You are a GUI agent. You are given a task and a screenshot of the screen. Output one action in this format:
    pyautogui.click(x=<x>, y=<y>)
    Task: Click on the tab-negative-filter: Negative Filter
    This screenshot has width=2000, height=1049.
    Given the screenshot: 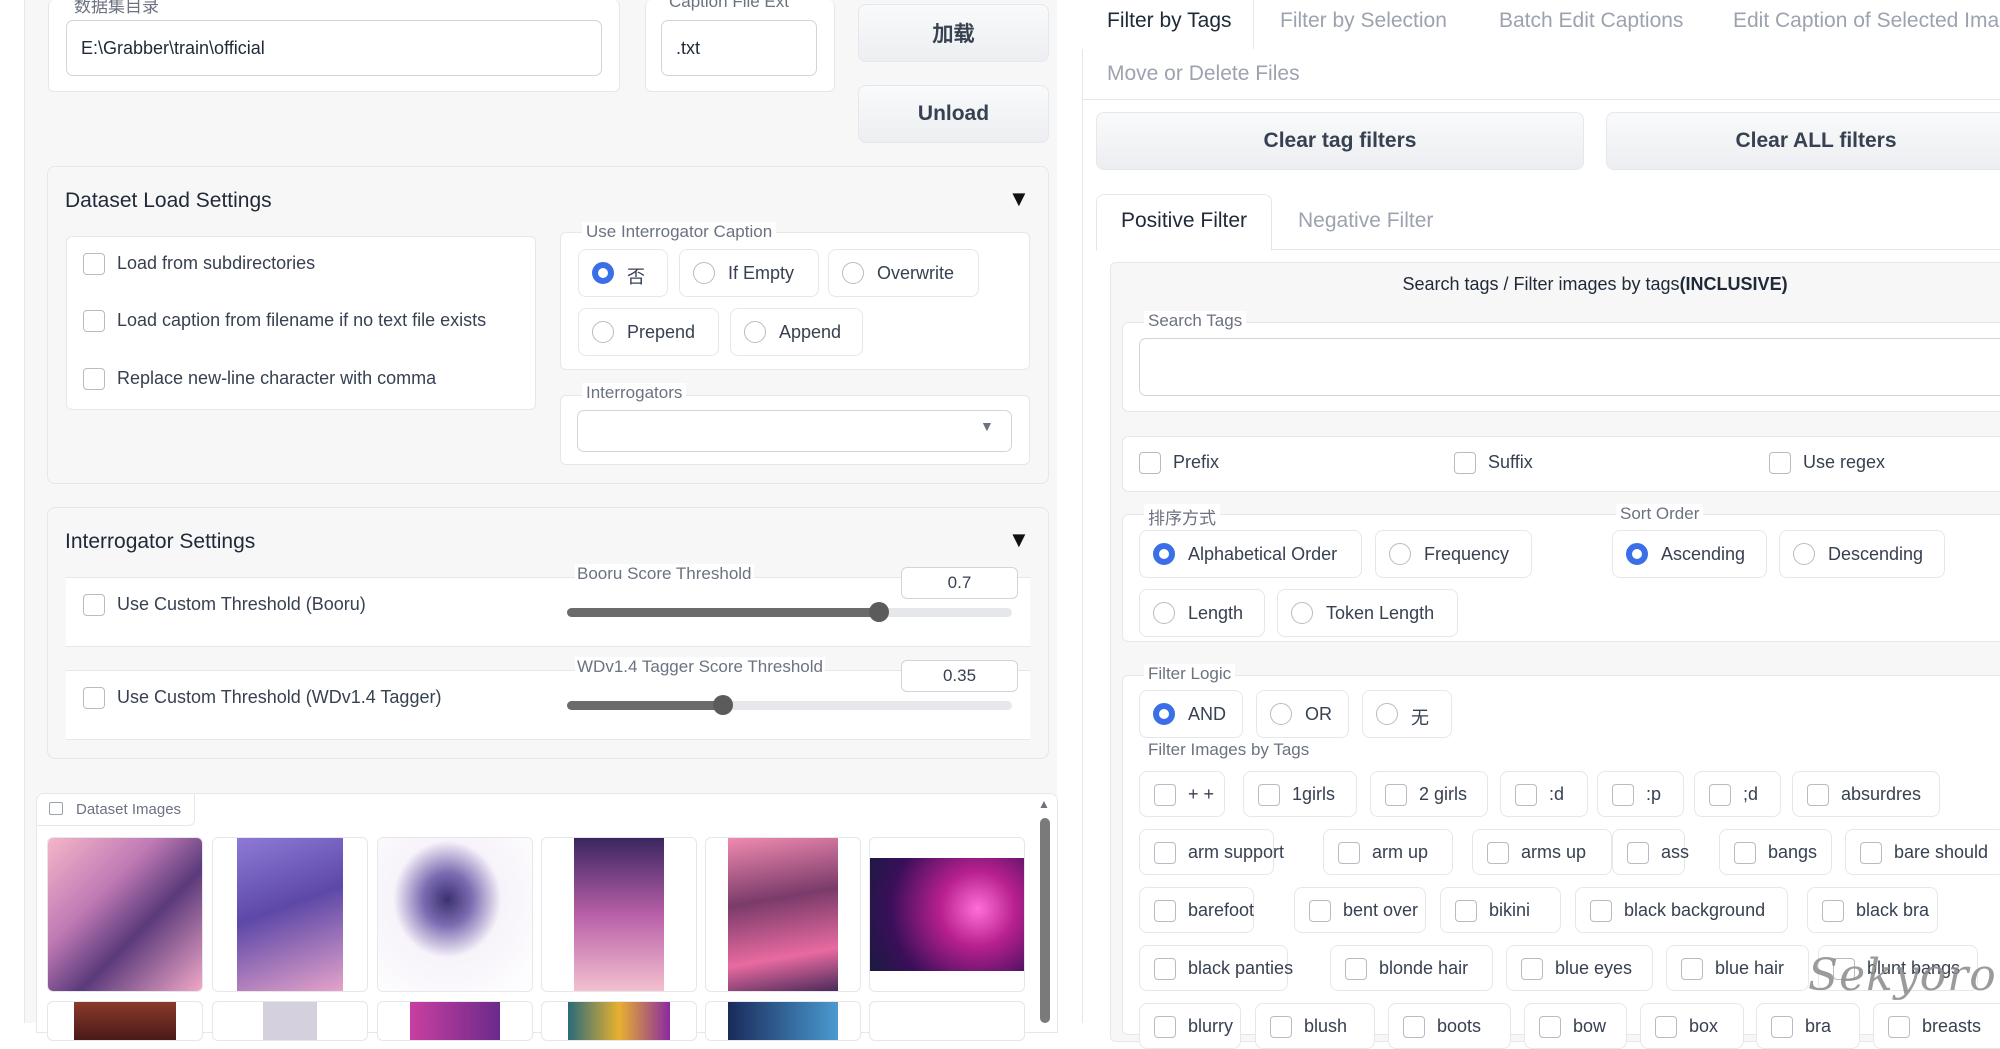 What is the action you would take?
    pyautogui.click(x=1365, y=221)
    